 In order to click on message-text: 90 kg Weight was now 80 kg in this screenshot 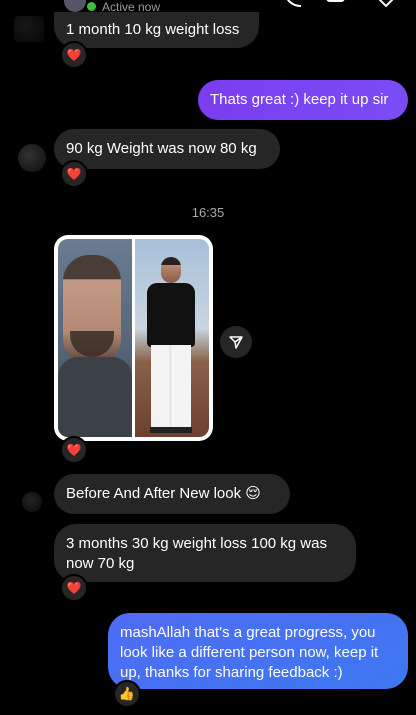, I will do `click(161, 148)`.